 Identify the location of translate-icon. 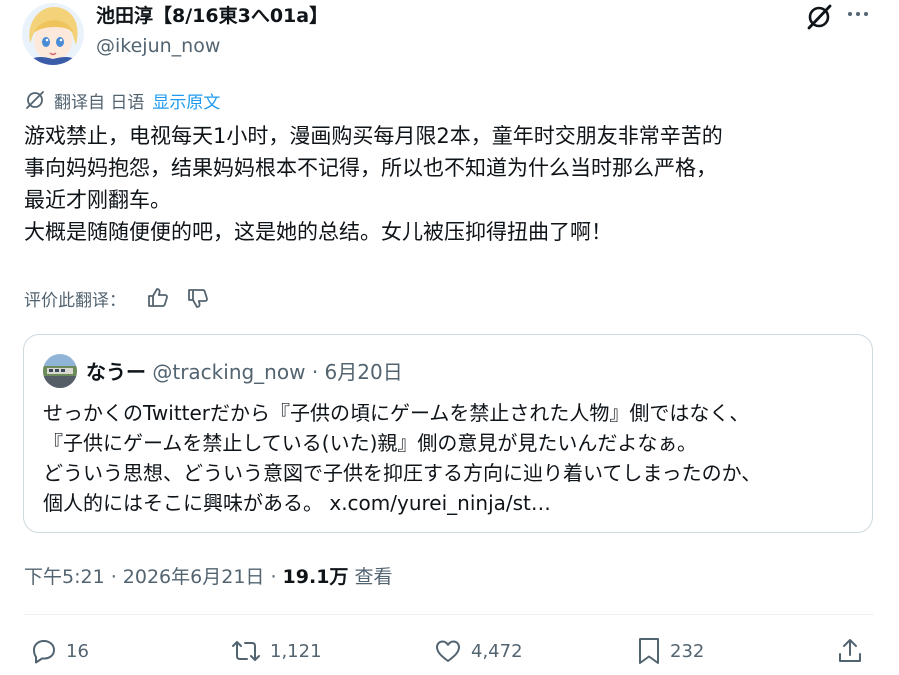
(35, 100).